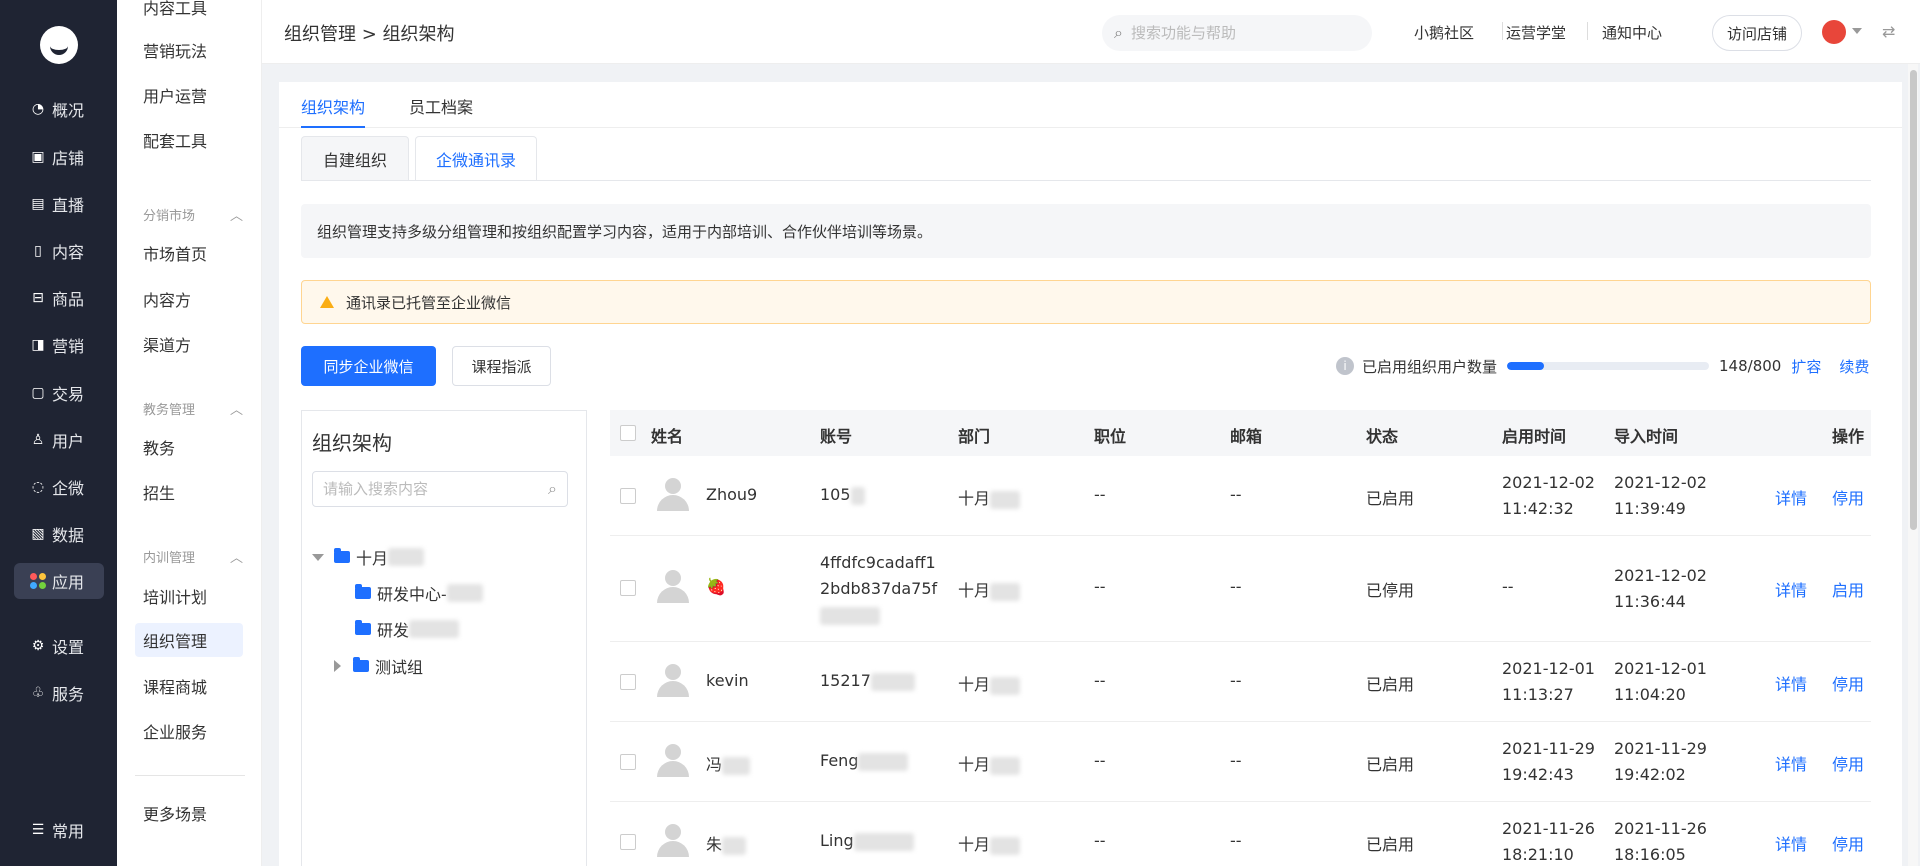  Describe the element at coordinates (1444, 32) in the screenshot. I see `link-community: 小鹅社区` at that location.